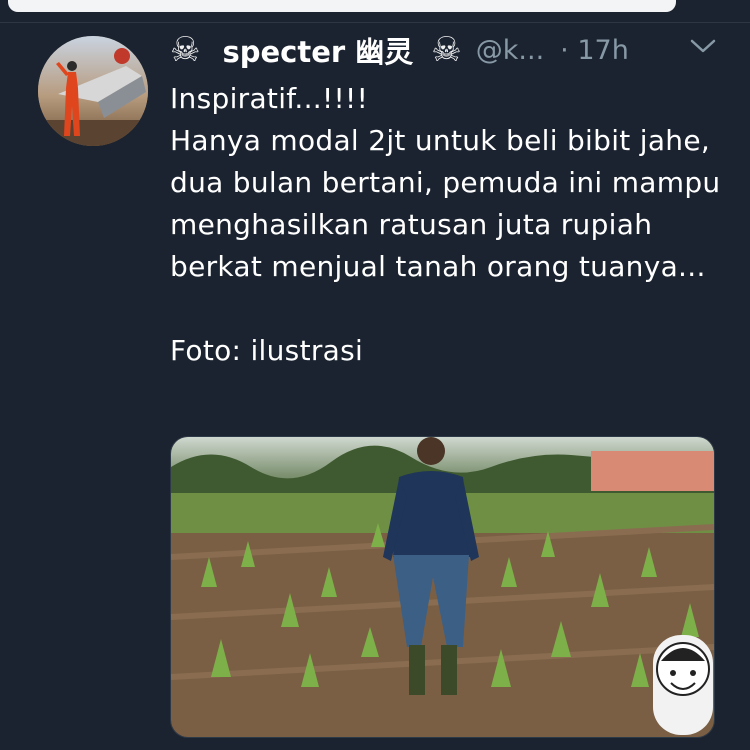  What do you see at coordinates (594, 50) in the screenshot?
I see `tweet-timestamp: · 17h` at bounding box center [594, 50].